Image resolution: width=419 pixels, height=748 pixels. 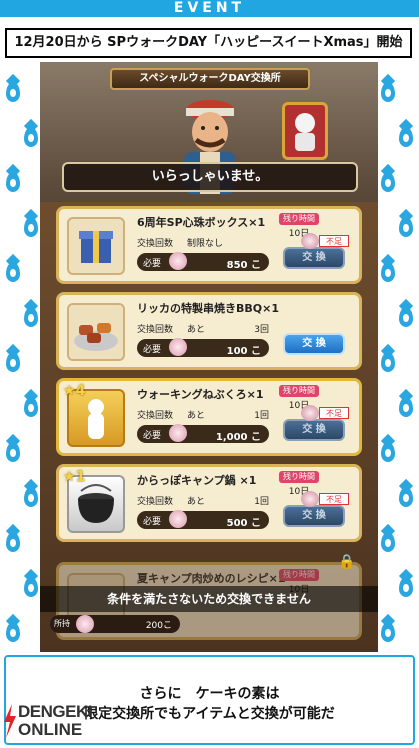 What do you see at coordinates (115, 624) in the screenshot?
I see `owned-currency-bar: 所持 200こ` at bounding box center [115, 624].